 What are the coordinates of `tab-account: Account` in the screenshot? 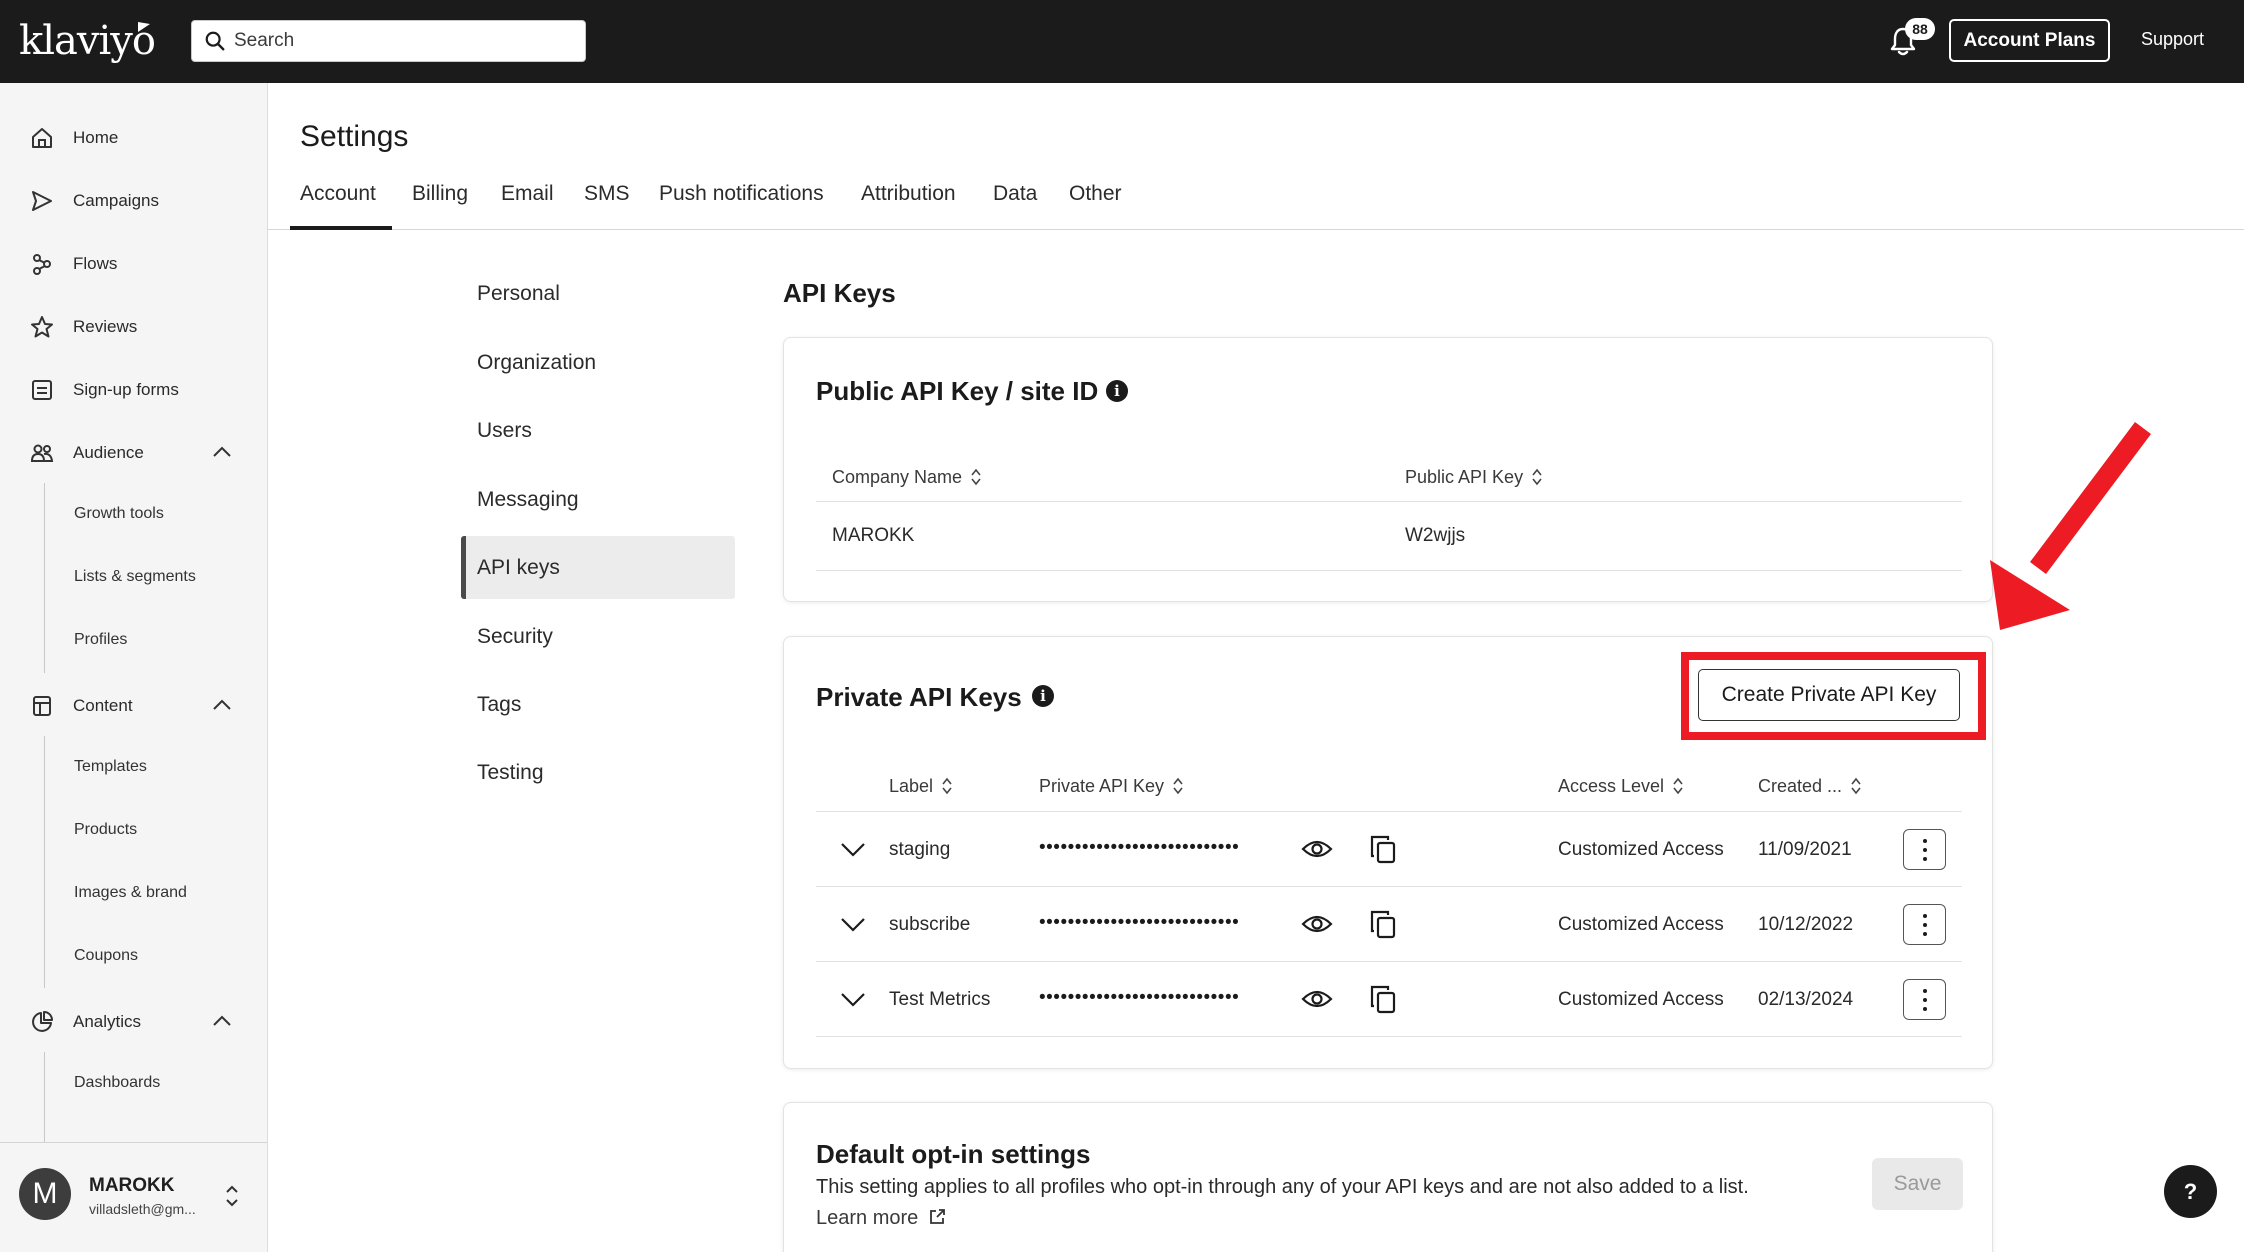 It's located at (338, 194).